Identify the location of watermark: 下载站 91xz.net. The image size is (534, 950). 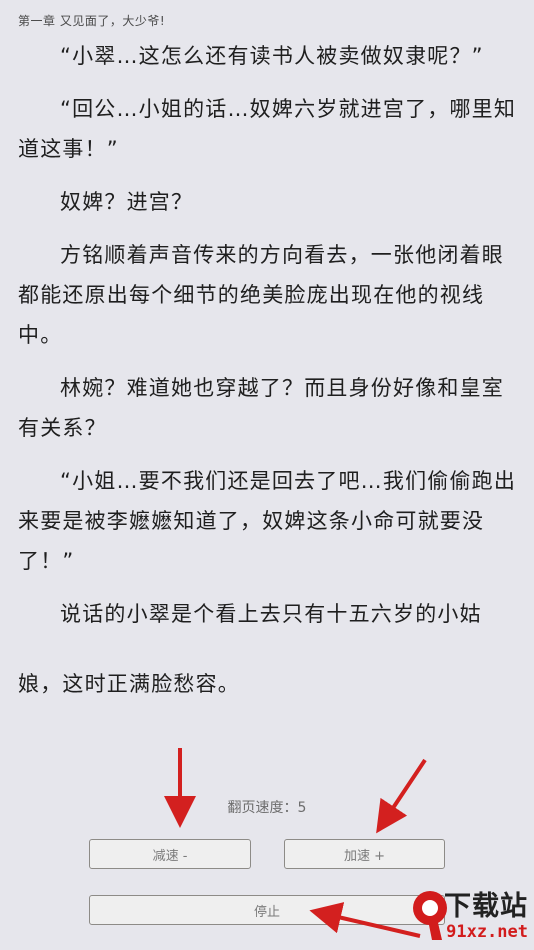
(468, 912).